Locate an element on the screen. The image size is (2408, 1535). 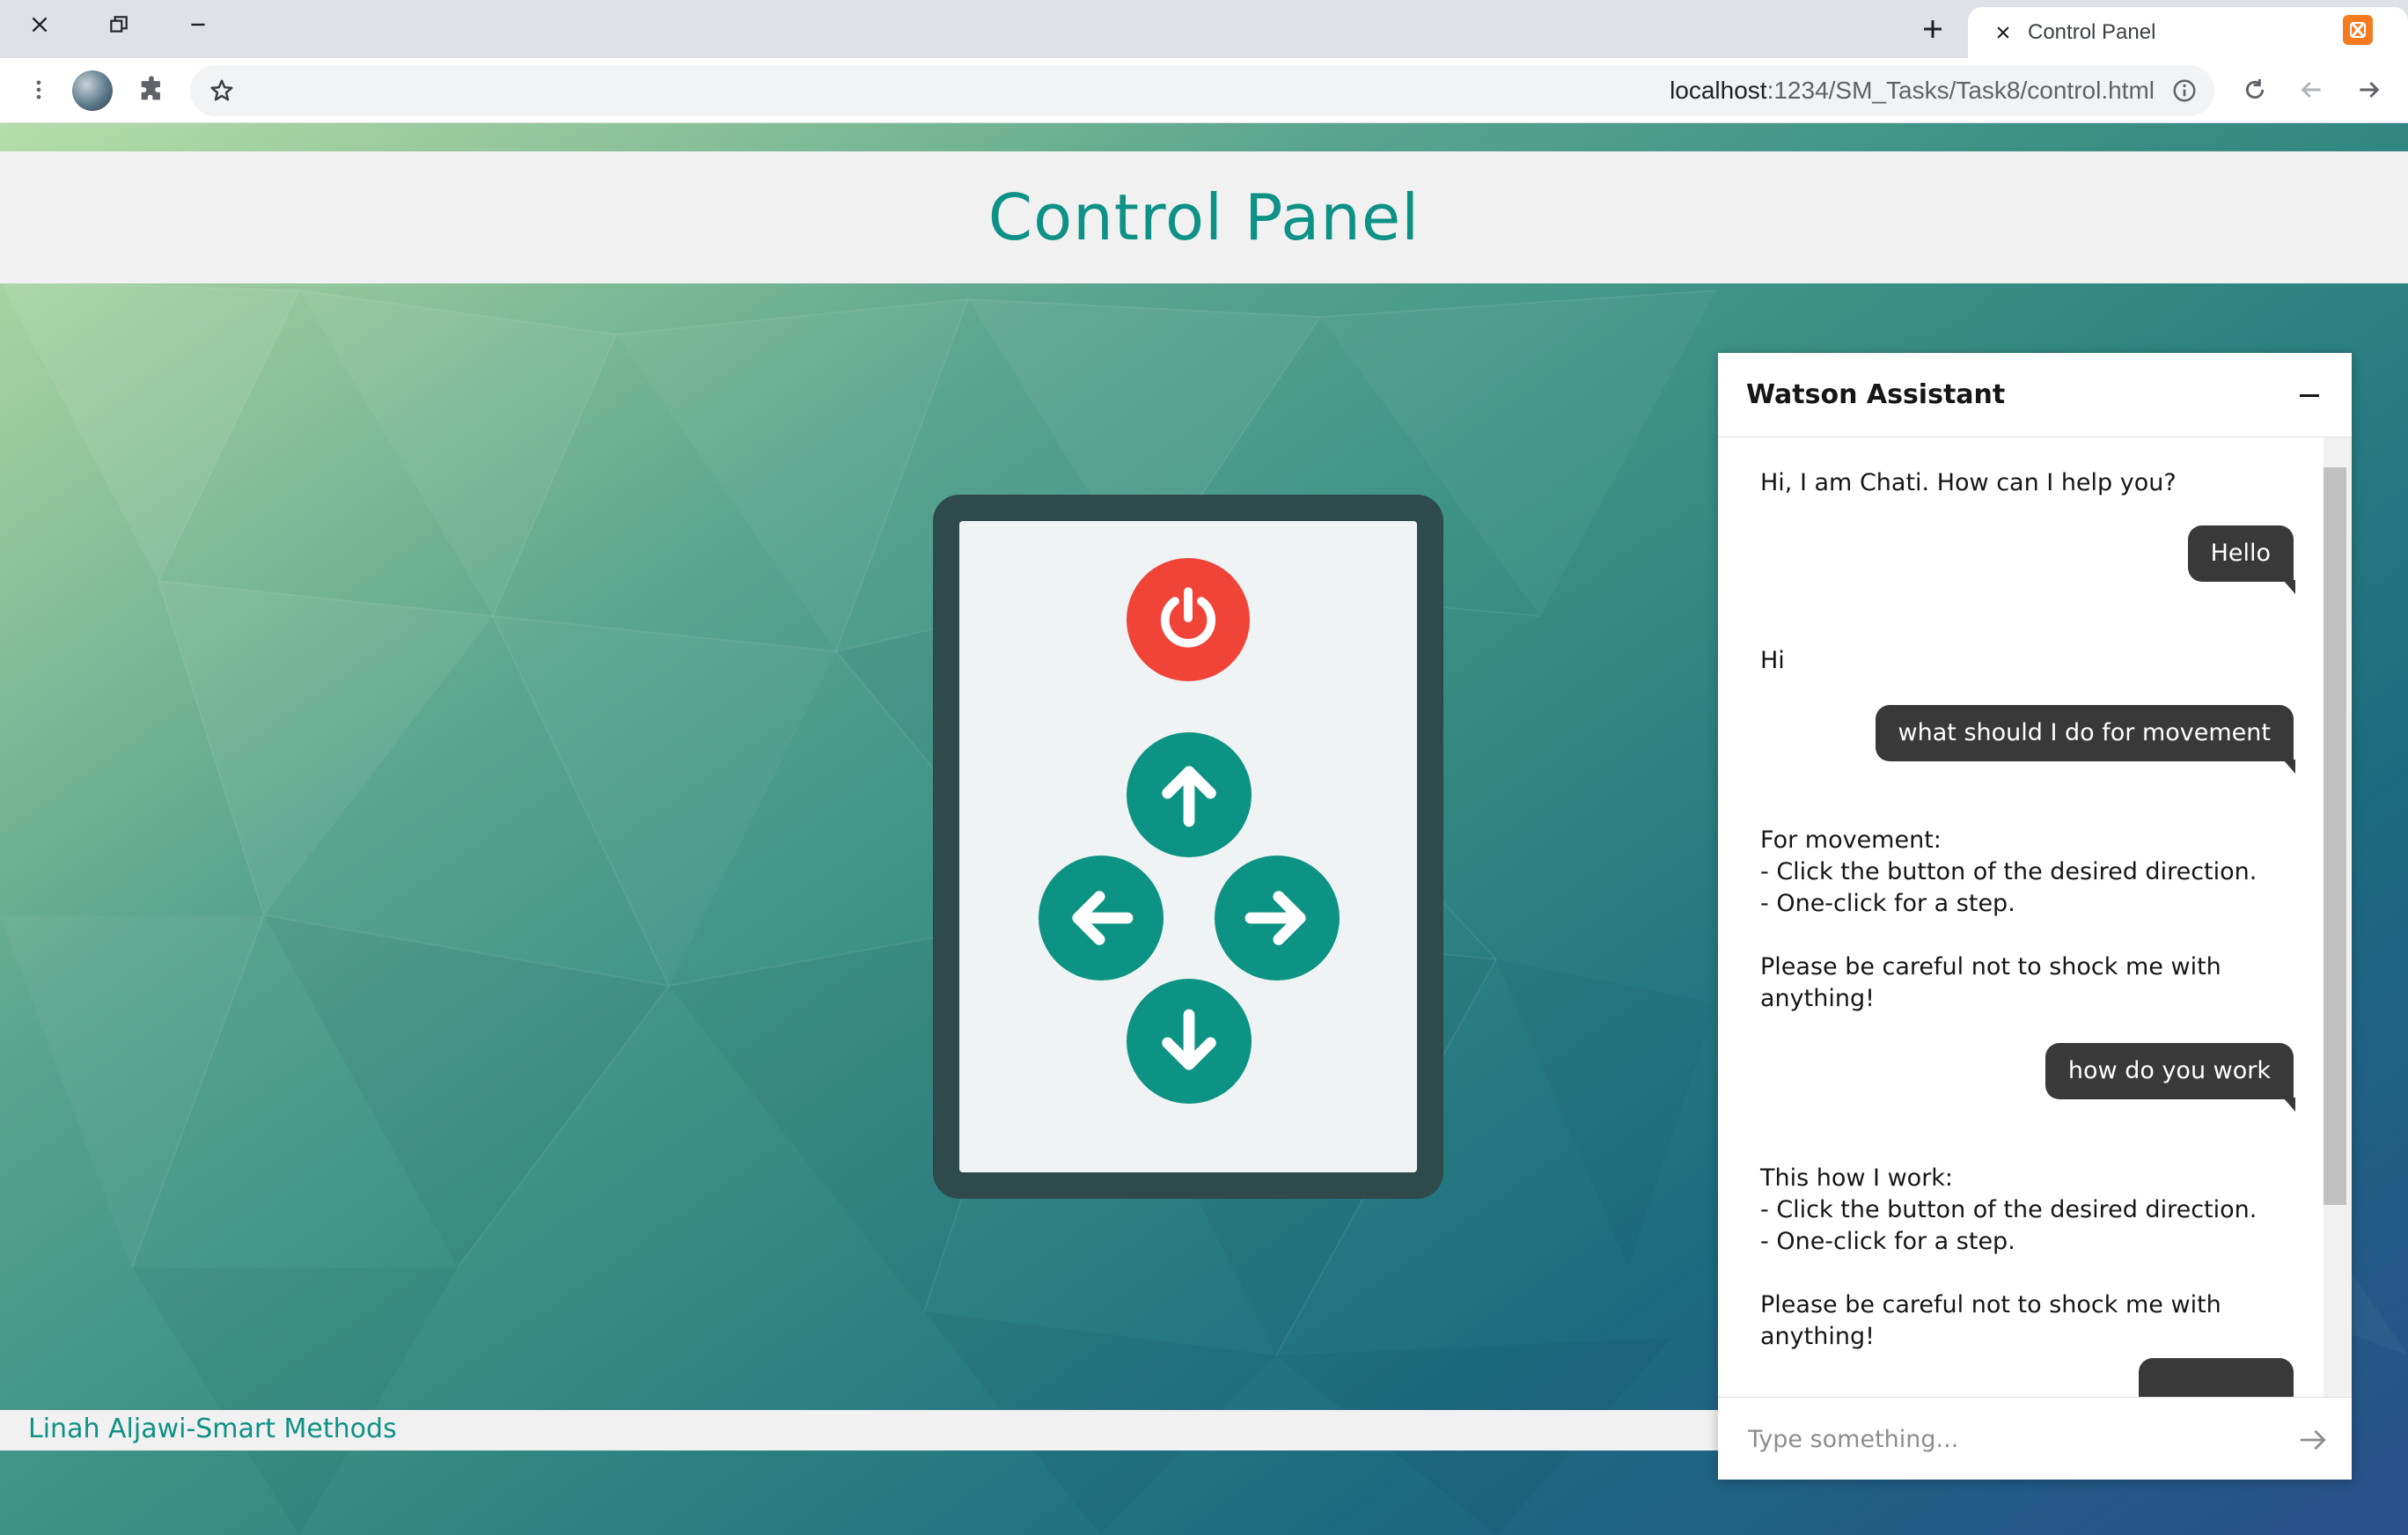
window-minimize-button is located at coordinates (198, 24).